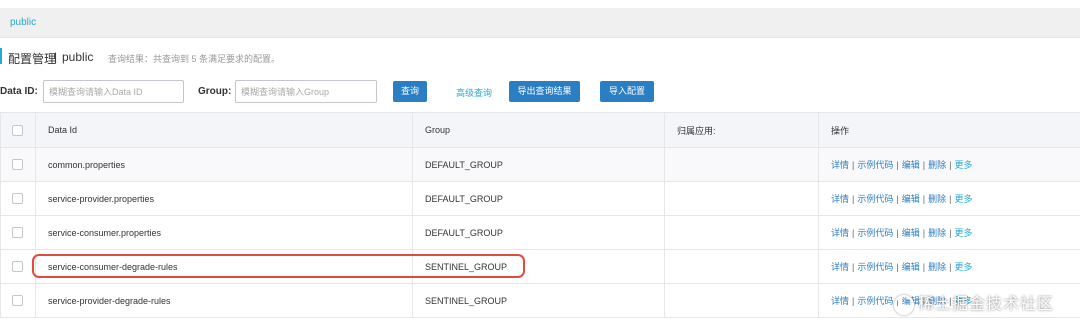 This screenshot has width=1080, height=325. Describe the element at coordinates (741, 130) in the screenshot. I see `column-header-app: 归属应用:` at that location.